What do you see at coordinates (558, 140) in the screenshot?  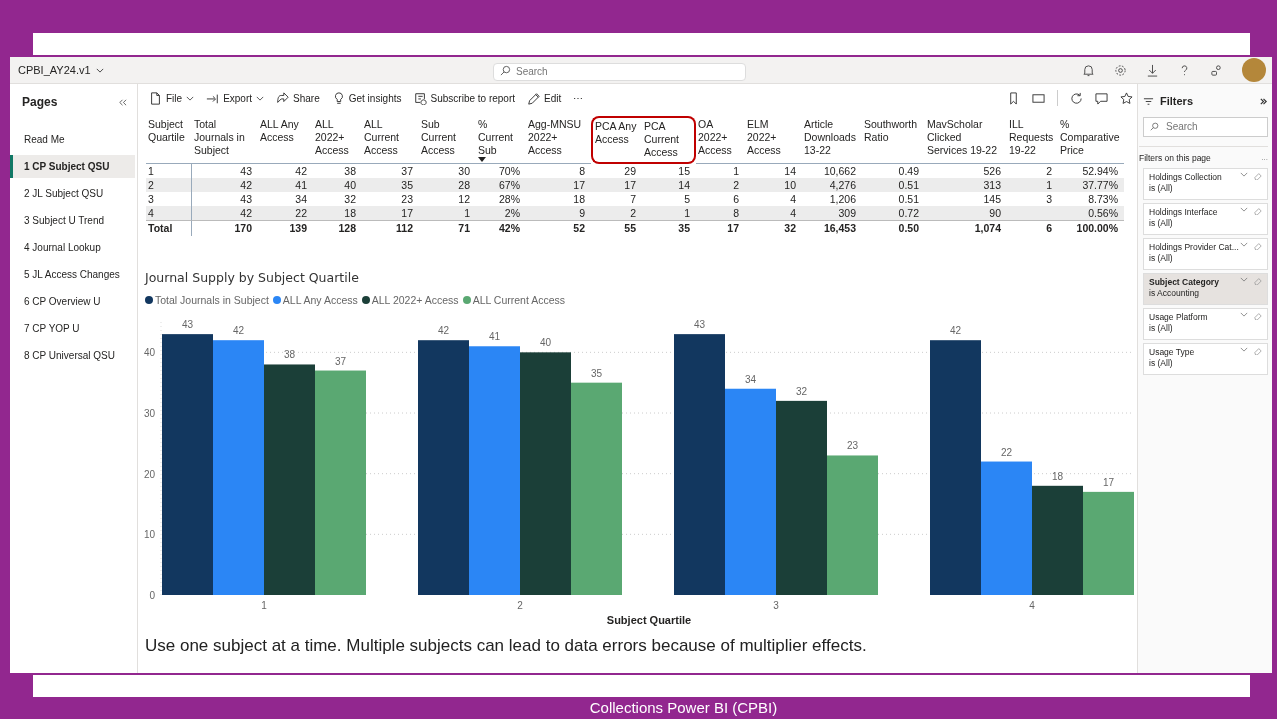 I see `column-header: Agg-MNSU 2022+ Access` at bounding box center [558, 140].